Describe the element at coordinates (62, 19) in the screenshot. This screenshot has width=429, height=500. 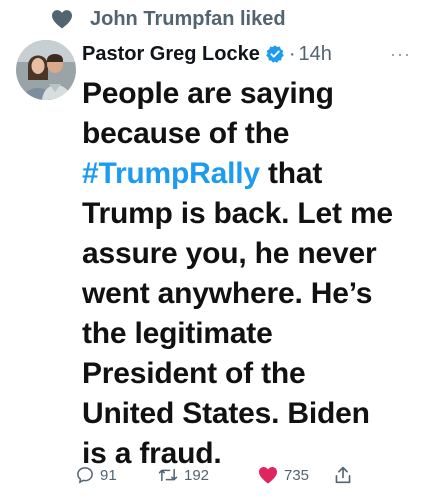
I see `heart-icon` at that location.